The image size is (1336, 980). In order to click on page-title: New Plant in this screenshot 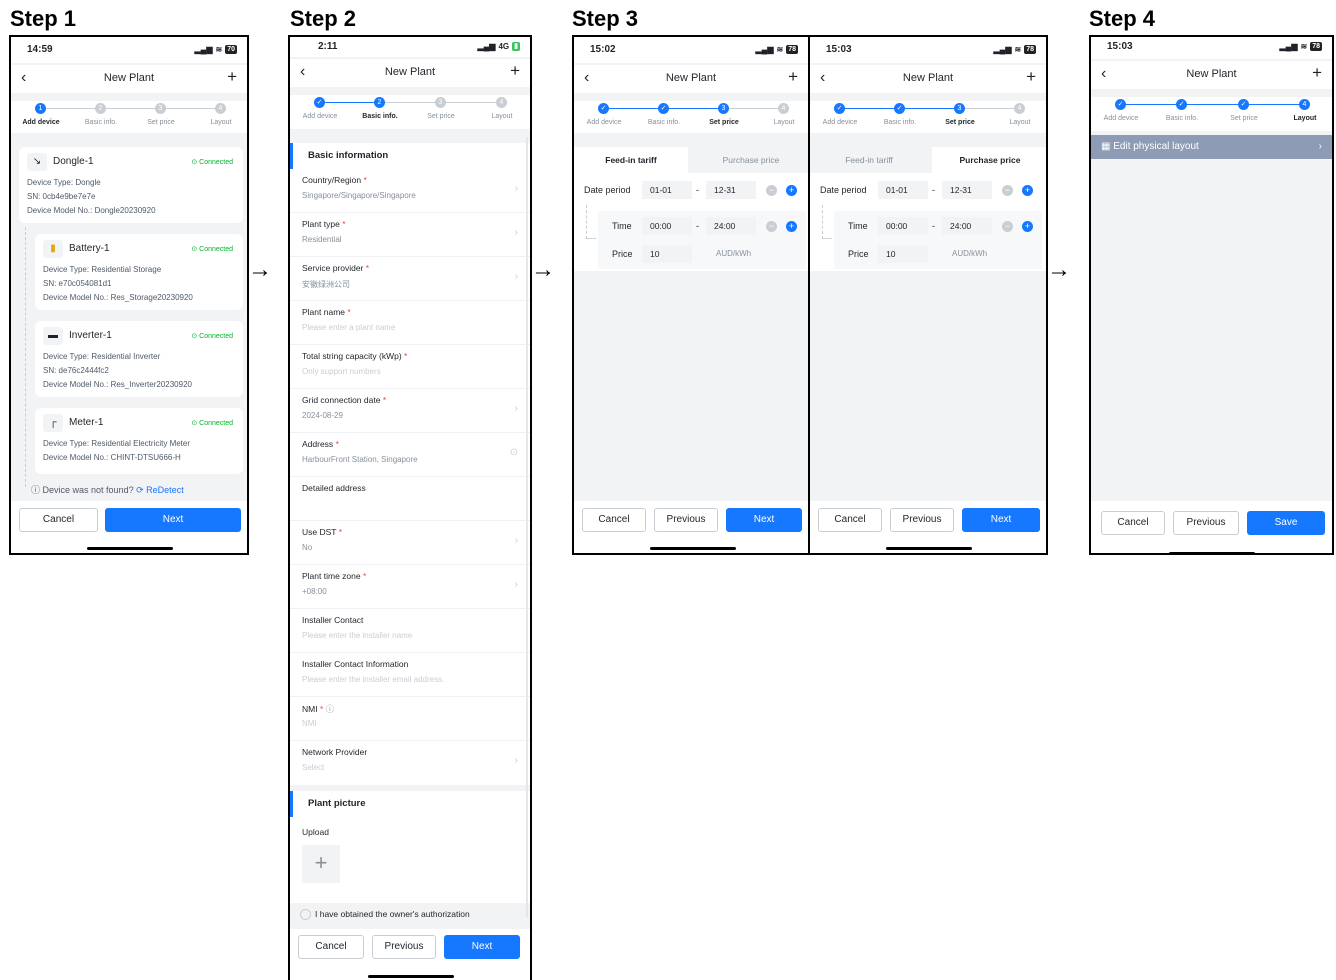, I will do `click(1211, 74)`.